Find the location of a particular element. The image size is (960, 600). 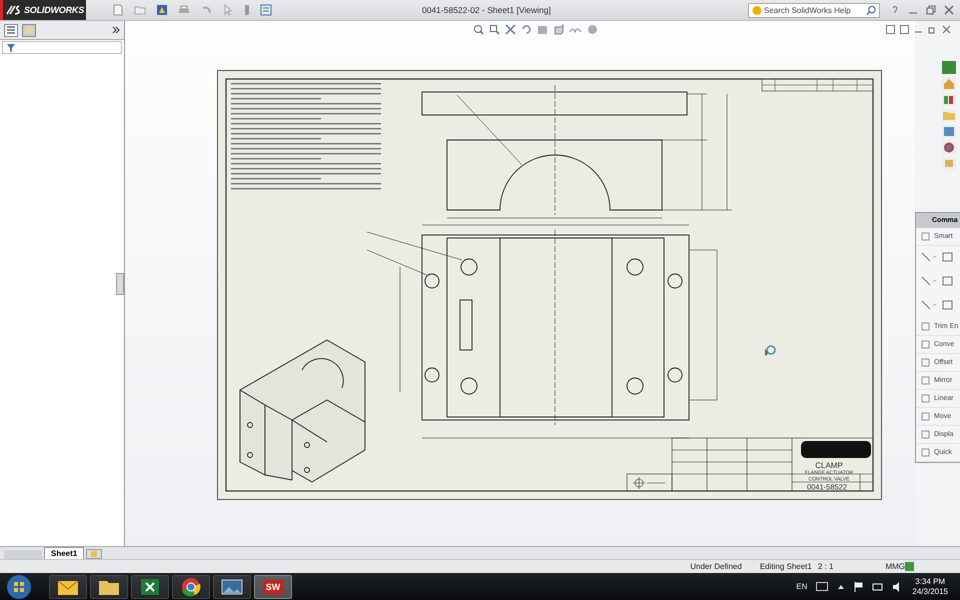

window-title: 0041-58522-02 - Sheet1 [Viewing] is located at coordinates (486, 10).